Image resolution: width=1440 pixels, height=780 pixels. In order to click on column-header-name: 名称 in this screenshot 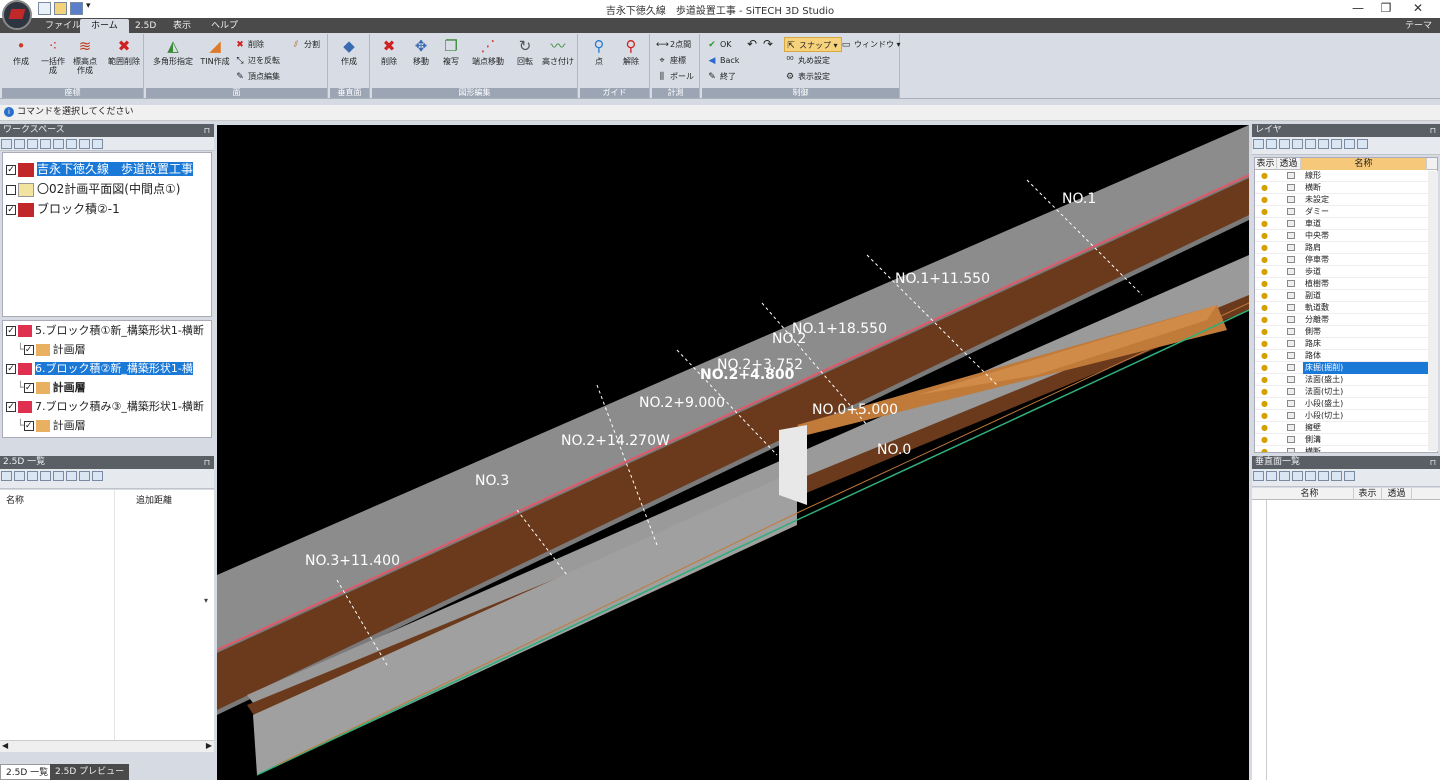, I will do `click(15, 499)`.